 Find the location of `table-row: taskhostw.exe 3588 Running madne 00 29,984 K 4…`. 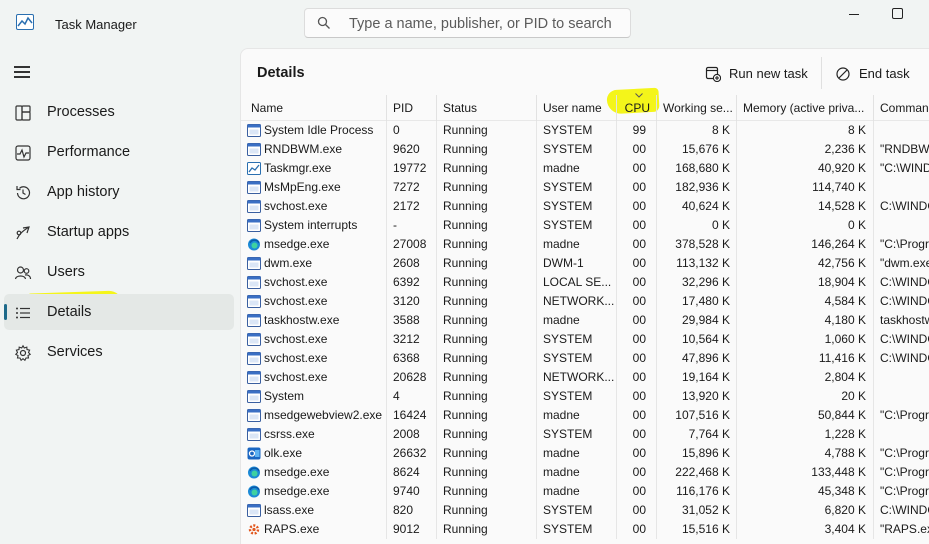

table-row: taskhostw.exe 3588 Running madne 00 29,984 K 4… is located at coordinates (585, 320).